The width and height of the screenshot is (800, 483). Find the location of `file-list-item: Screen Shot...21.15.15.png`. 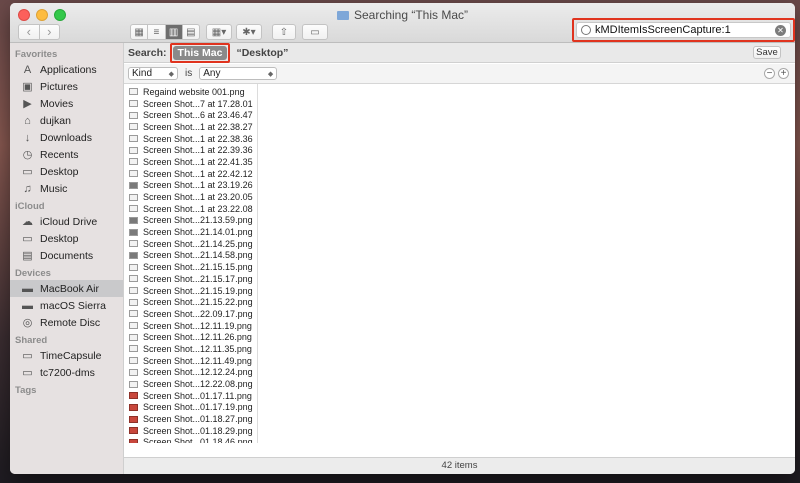

file-list-item: Screen Shot...21.15.15.png is located at coordinates (190, 267).